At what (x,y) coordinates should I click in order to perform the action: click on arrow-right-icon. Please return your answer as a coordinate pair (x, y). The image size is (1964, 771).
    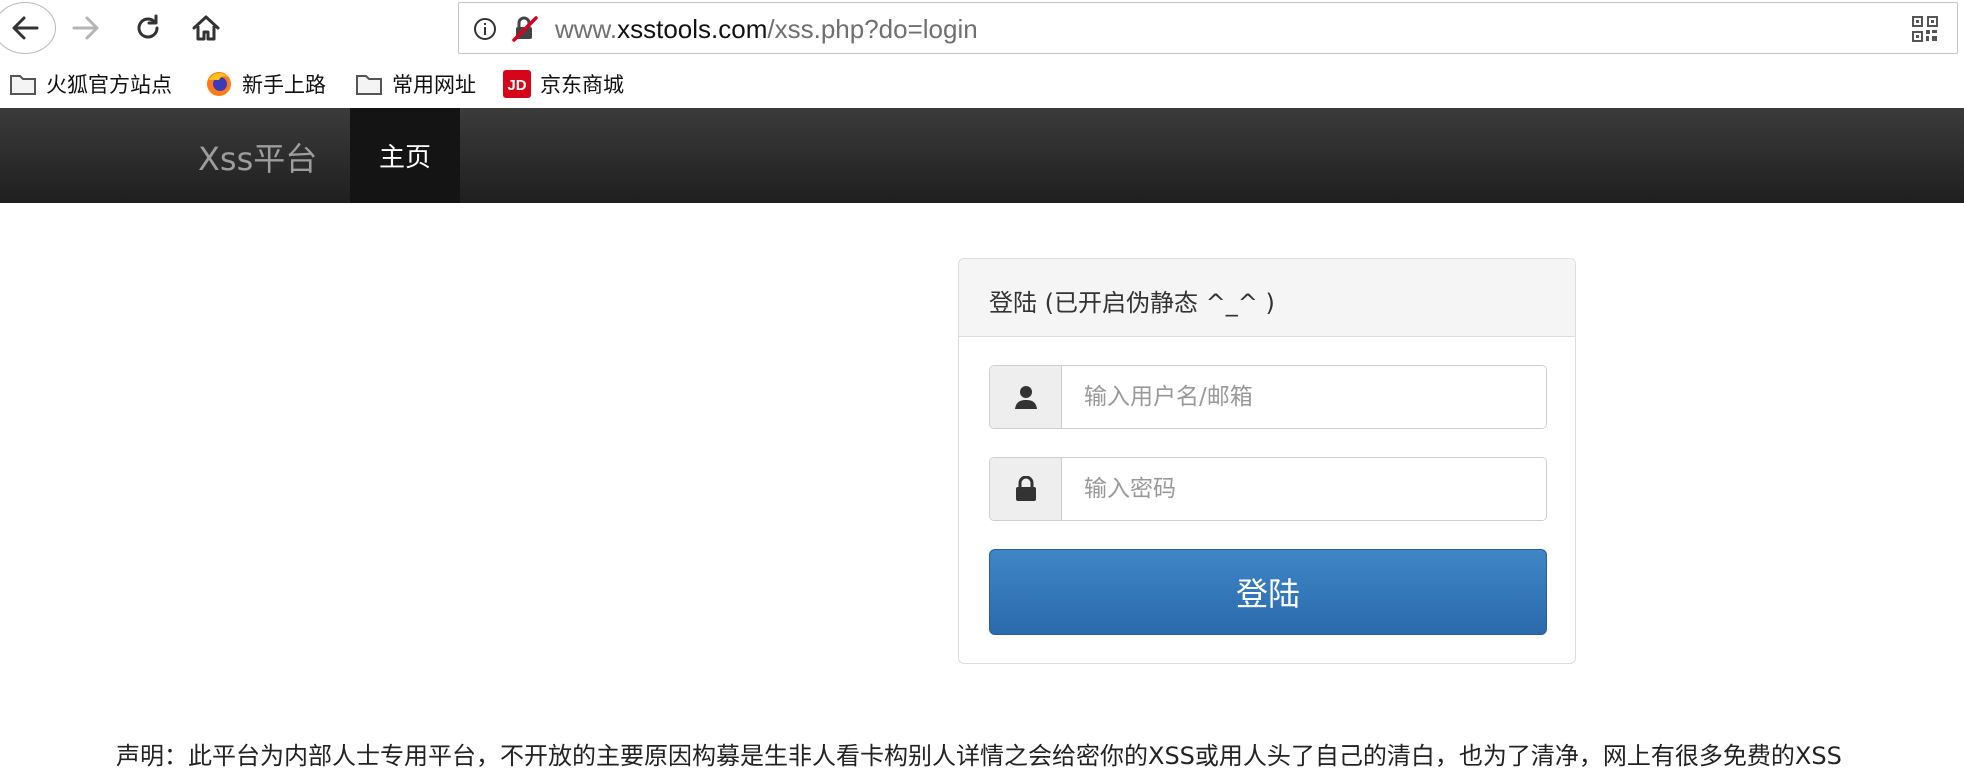
    Looking at the image, I should click on (85, 28).